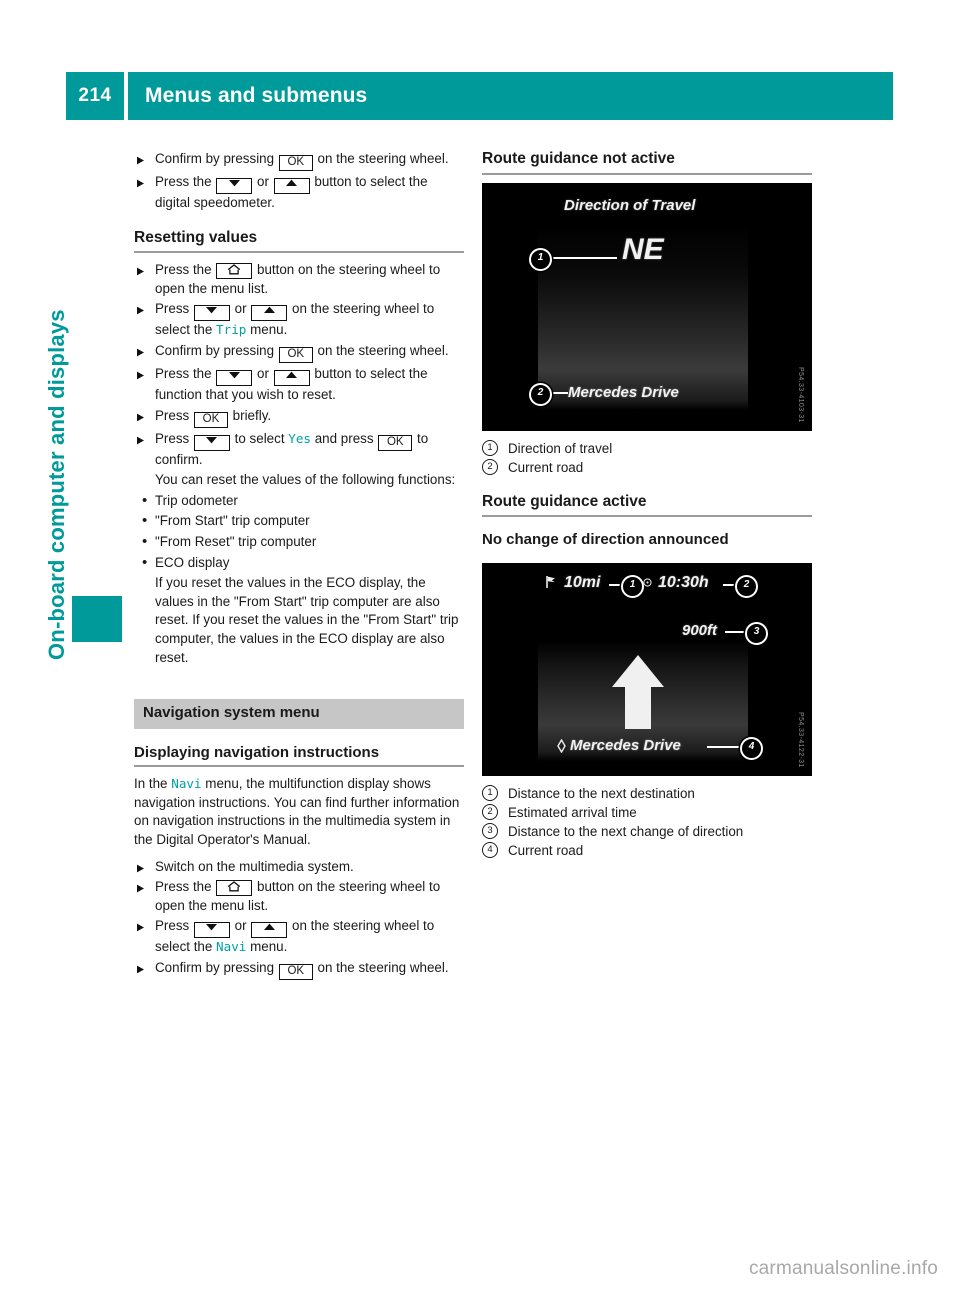  I want to click on heading-resetting-values: Resetting values, so click(196, 237).